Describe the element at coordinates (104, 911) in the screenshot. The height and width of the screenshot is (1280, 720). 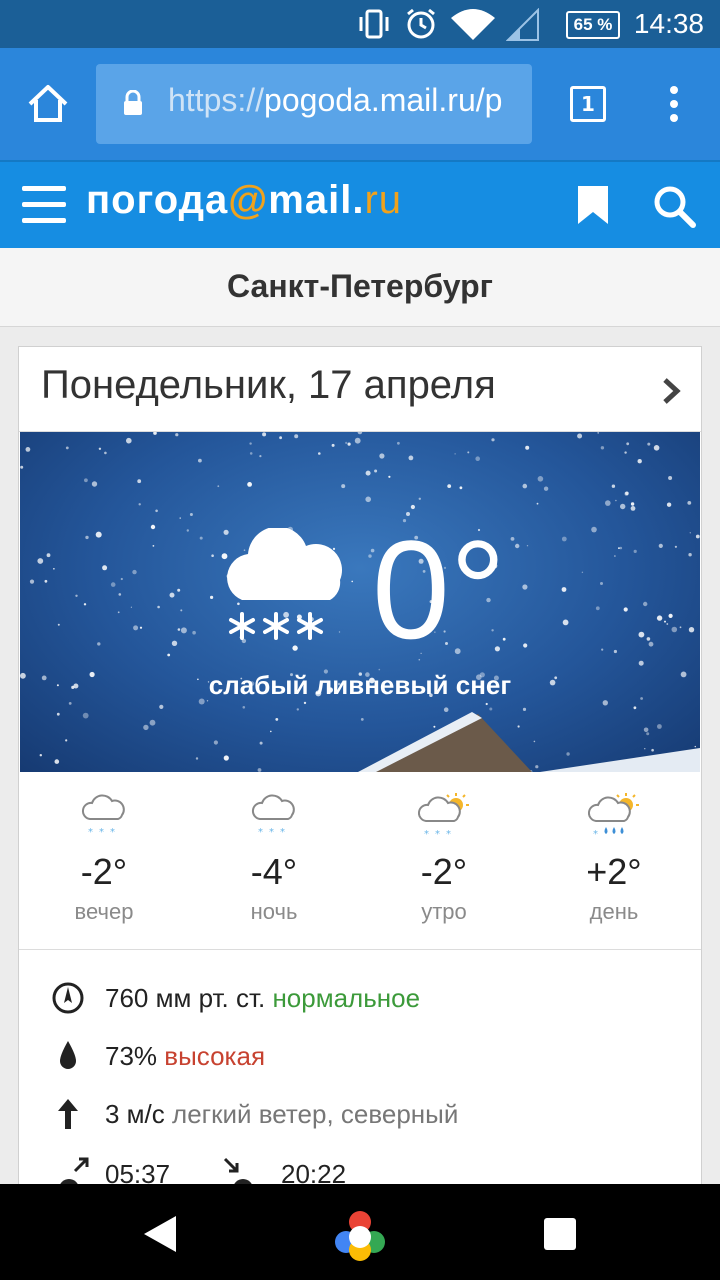
I see `period-label: вечер` at that location.